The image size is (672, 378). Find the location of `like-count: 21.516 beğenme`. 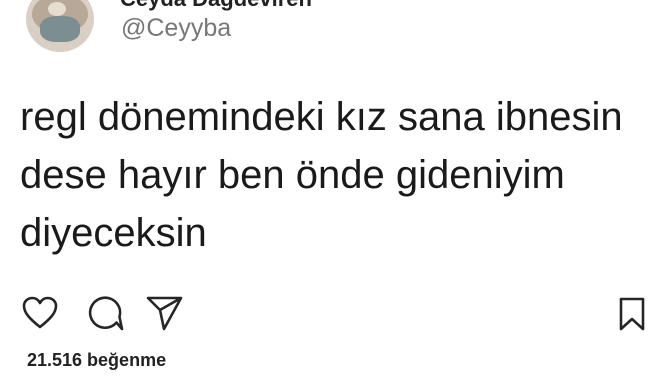

like-count: 21.516 beğenme is located at coordinates (96, 360).